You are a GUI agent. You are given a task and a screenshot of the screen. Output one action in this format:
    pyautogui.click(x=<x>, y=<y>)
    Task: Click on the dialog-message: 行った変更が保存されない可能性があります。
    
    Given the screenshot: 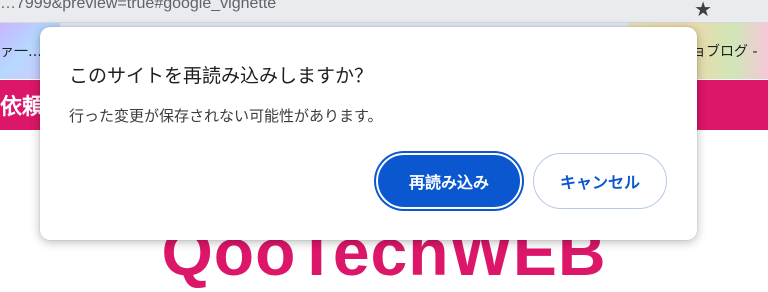 What is the action you would take?
    pyautogui.click(x=226, y=116)
    